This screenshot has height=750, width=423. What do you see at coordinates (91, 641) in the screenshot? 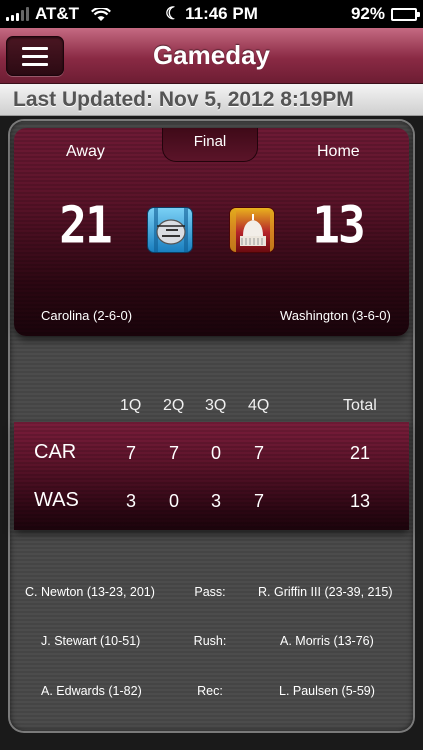
I see `away-rush-leader: J. Stewart (10-51)` at bounding box center [91, 641].